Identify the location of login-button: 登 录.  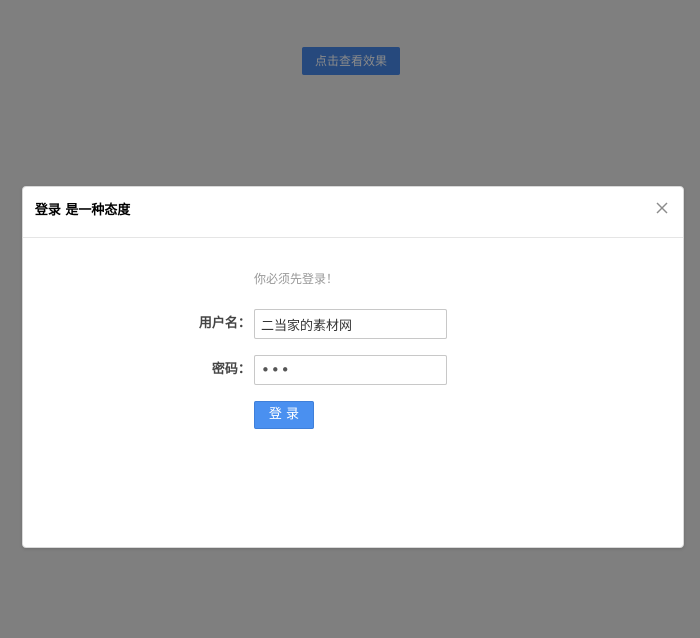
(284, 415).